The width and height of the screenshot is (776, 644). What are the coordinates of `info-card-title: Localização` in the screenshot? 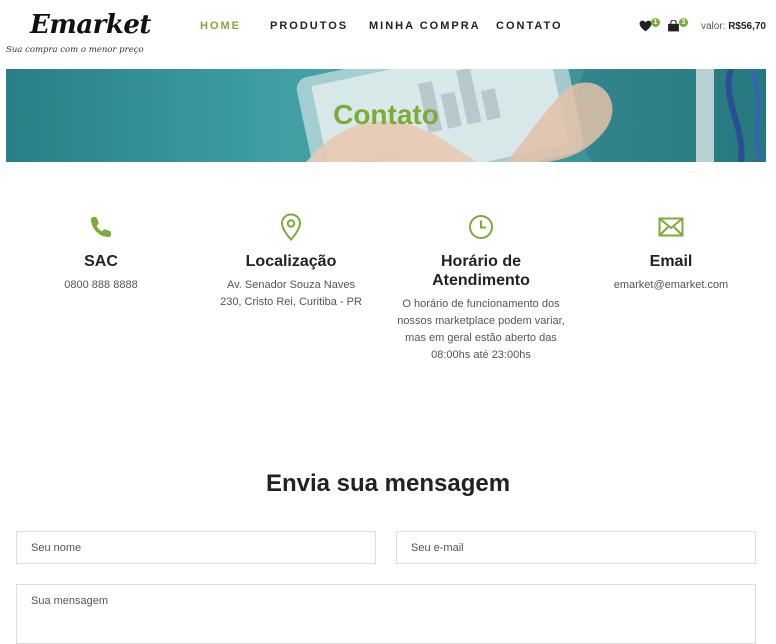 It's located at (291, 261).